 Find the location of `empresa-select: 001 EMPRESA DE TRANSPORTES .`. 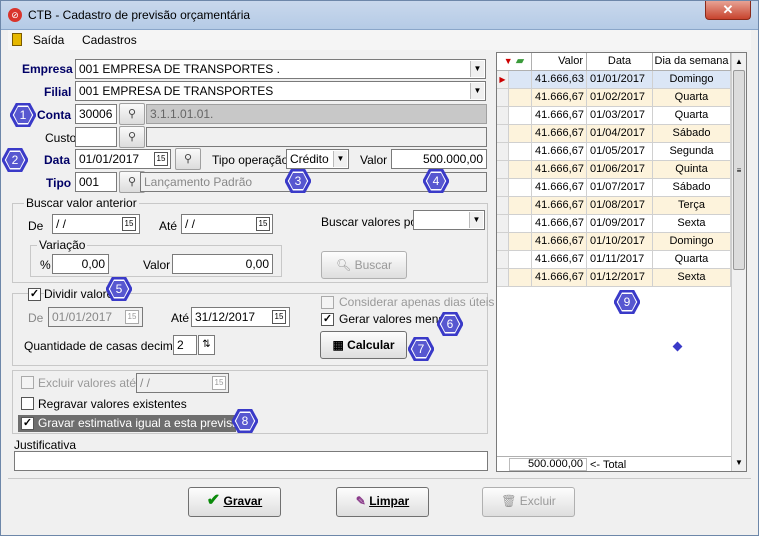

empresa-select: 001 EMPRESA DE TRANSPORTES . is located at coordinates (280, 69).